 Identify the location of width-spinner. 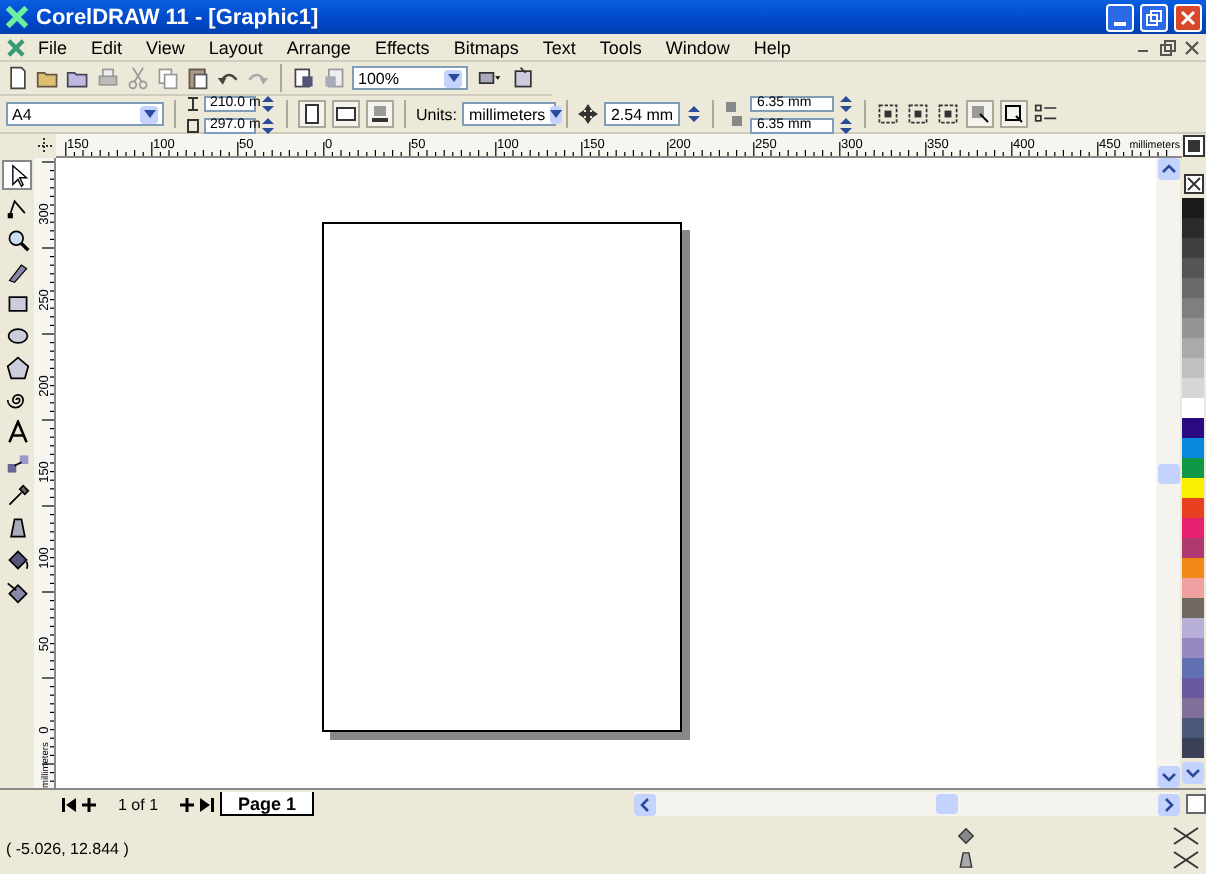
(268, 103).